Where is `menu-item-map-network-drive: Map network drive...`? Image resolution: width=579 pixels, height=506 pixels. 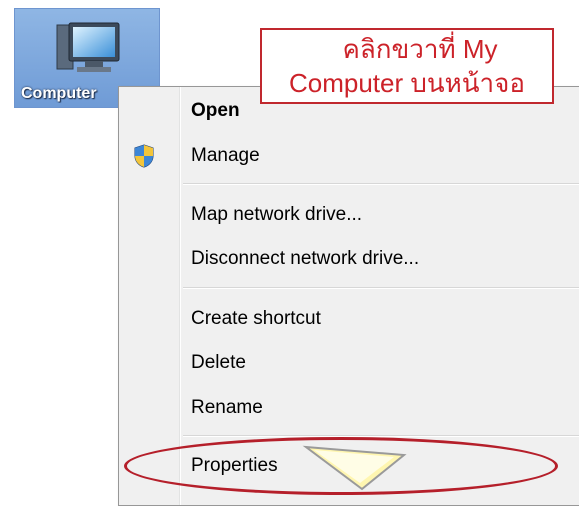 menu-item-map-network-drive: Map network drive... is located at coordinates (349, 215).